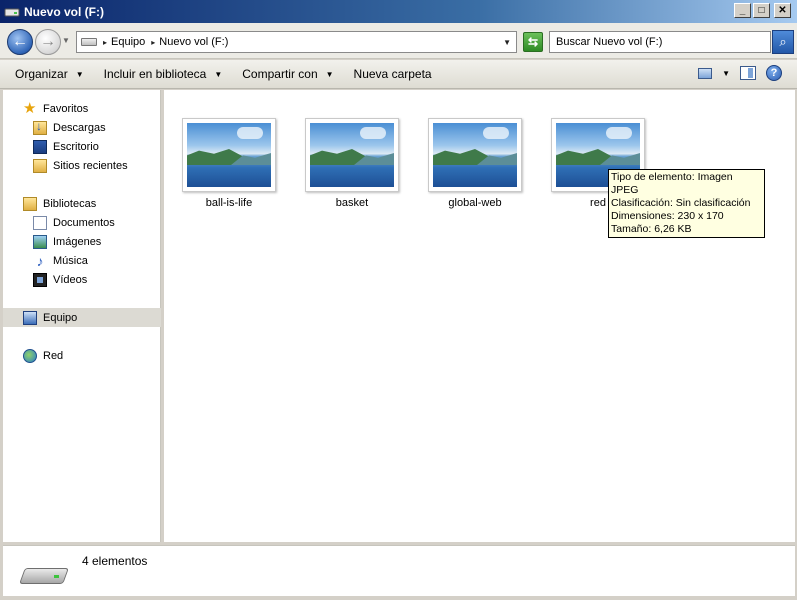  I want to click on include-library-menu: Incluir en biblioteca ▼, so click(163, 74).